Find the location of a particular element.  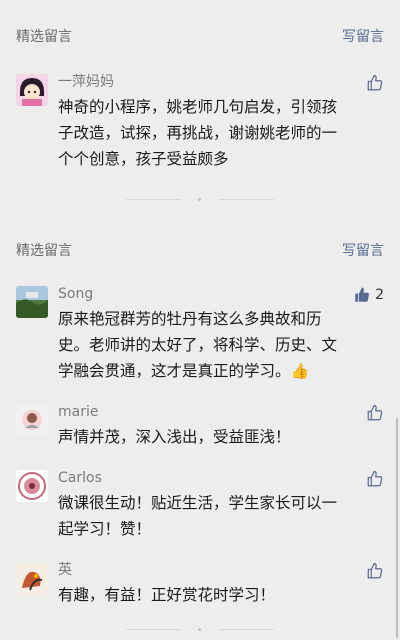

comment-item: Carlos 微课很生动！贴近生活，学生家长可以一起学习！赞！ is located at coordinates (200, 505).